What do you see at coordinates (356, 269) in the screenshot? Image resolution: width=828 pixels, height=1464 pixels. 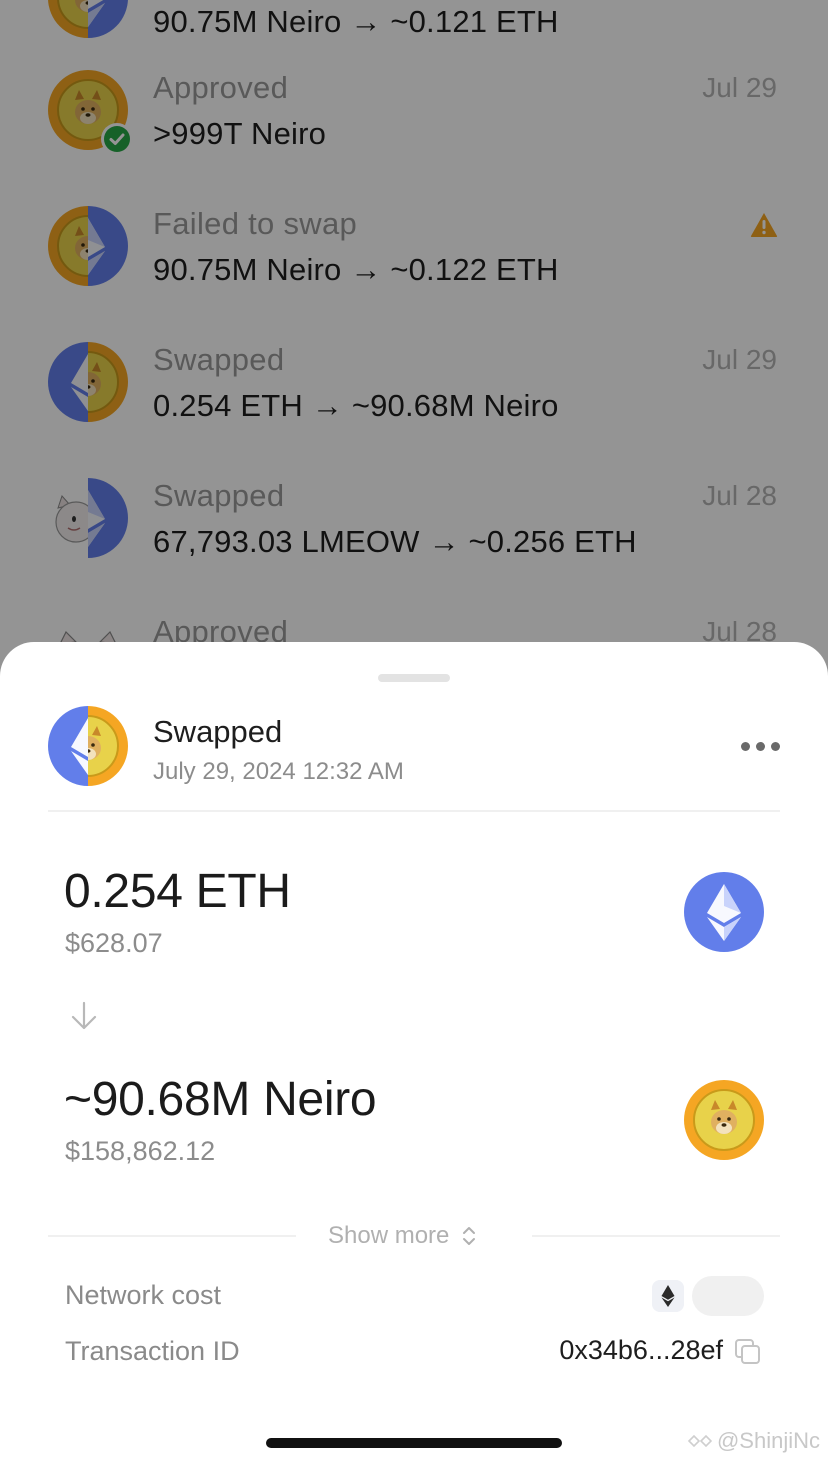 I see `activity-detail: 90.75M Neiro → ~0.122 ETH` at bounding box center [356, 269].